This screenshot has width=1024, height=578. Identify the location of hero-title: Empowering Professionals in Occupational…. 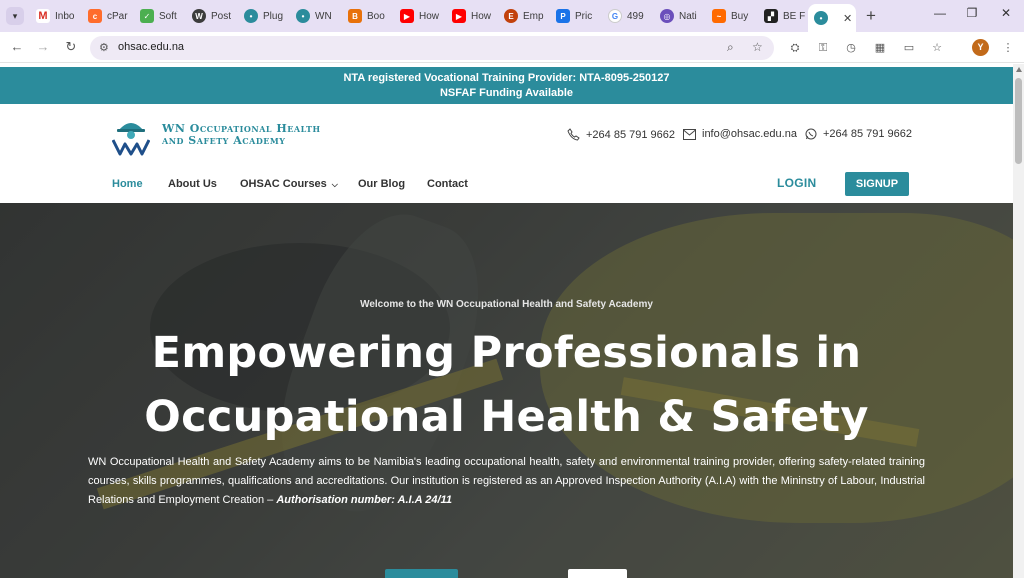
(506, 385).